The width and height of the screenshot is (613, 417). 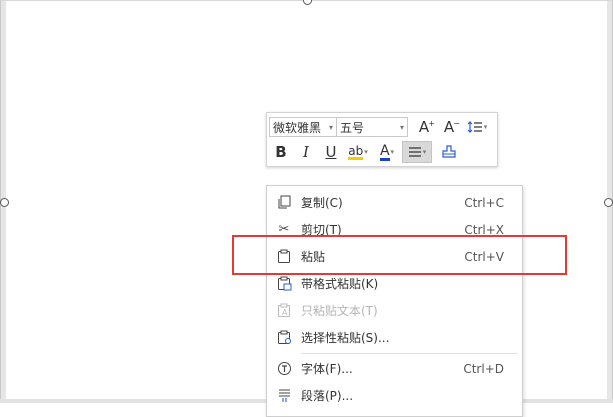 I want to click on format-painter-button, so click(x=449, y=152).